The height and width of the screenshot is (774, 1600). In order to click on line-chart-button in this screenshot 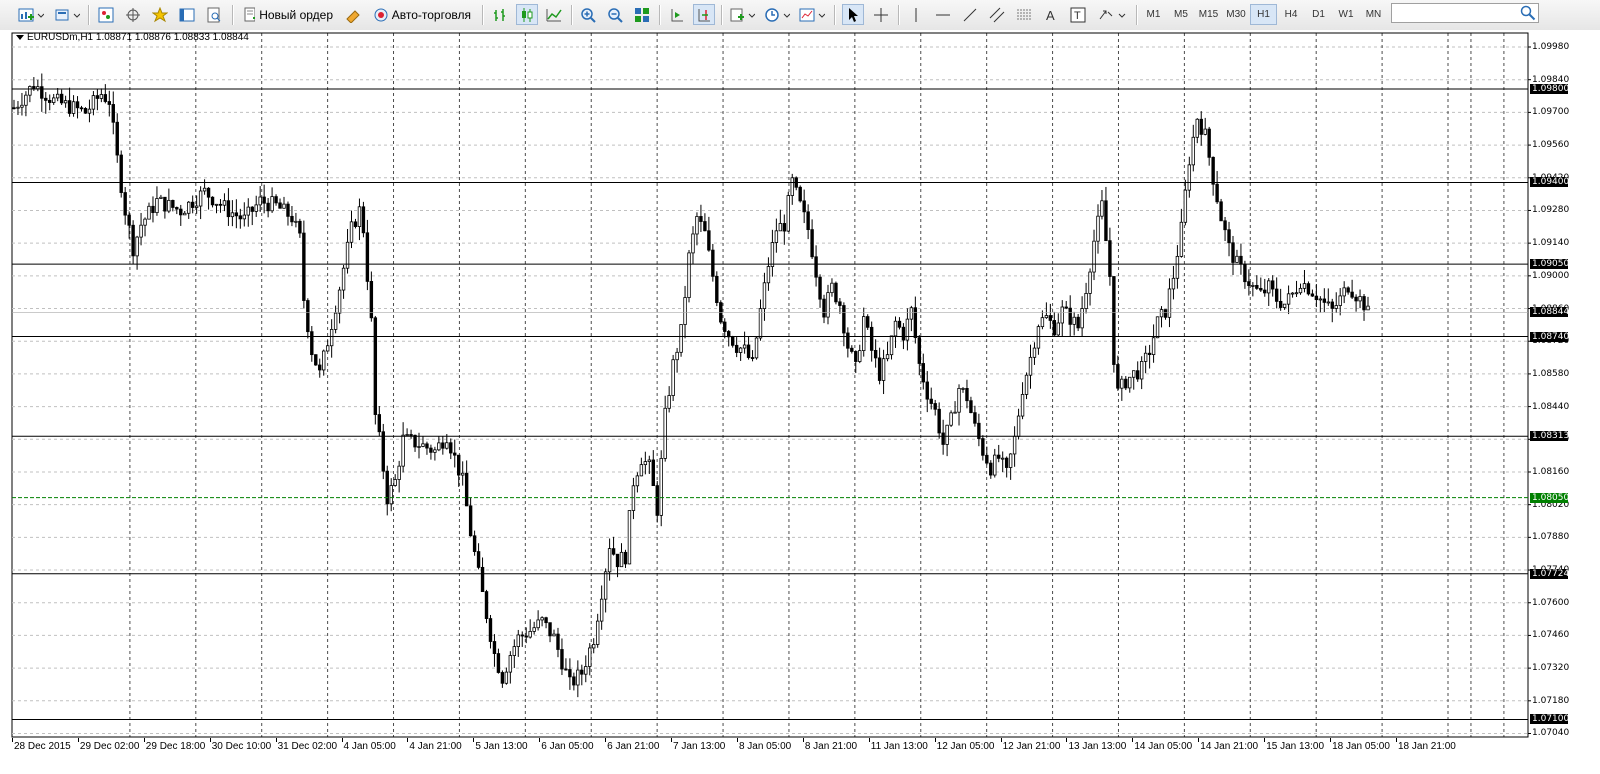, I will do `click(554, 14)`.